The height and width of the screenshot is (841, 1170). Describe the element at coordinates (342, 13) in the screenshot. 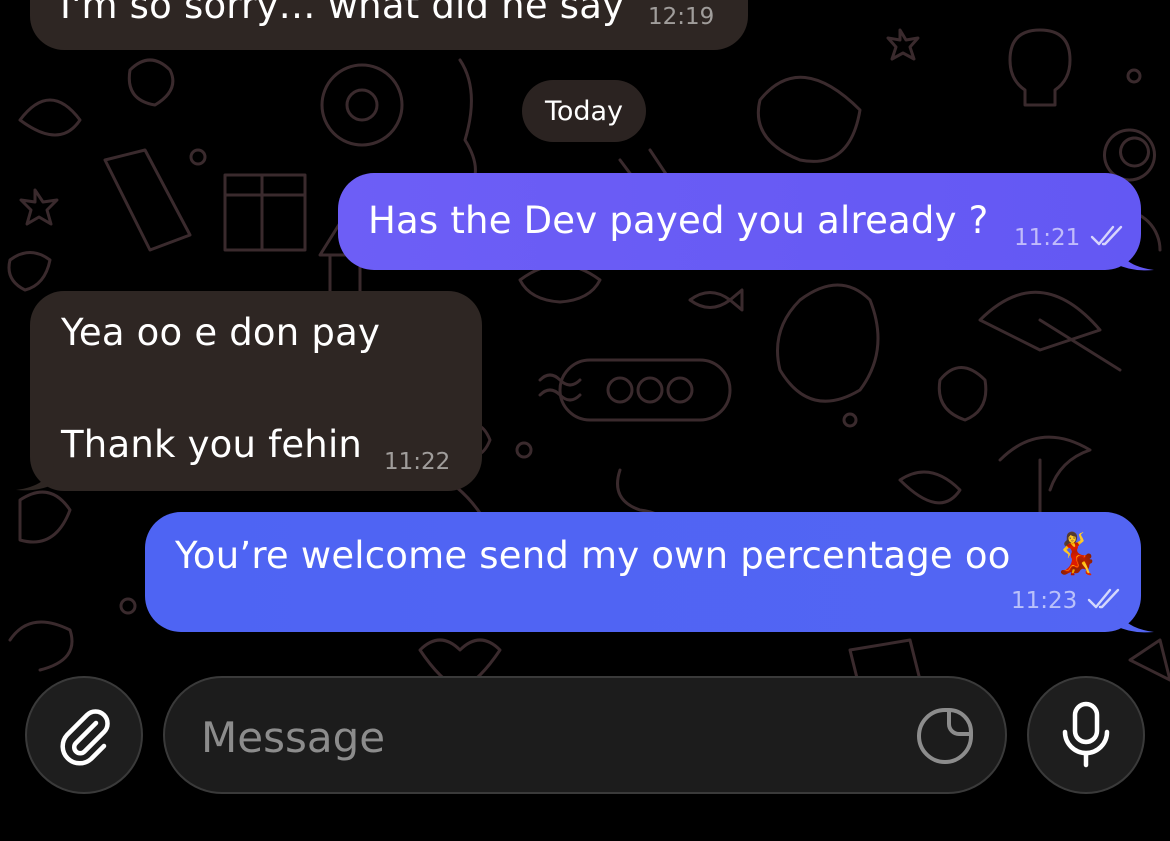

I see `message-text: I'm so sorry… what did he say` at that location.